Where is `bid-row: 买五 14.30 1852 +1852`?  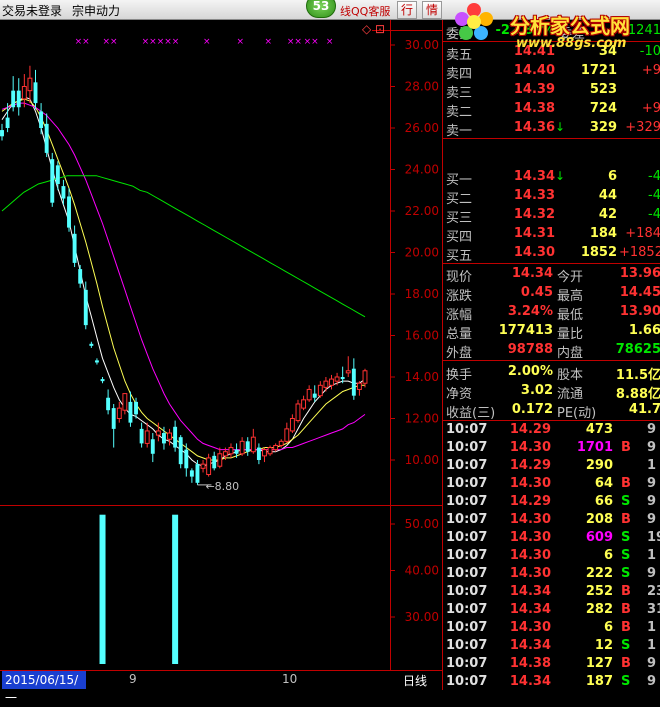
bid-row: 买五 14.30 1852 +1852 is located at coordinates (551, 254).